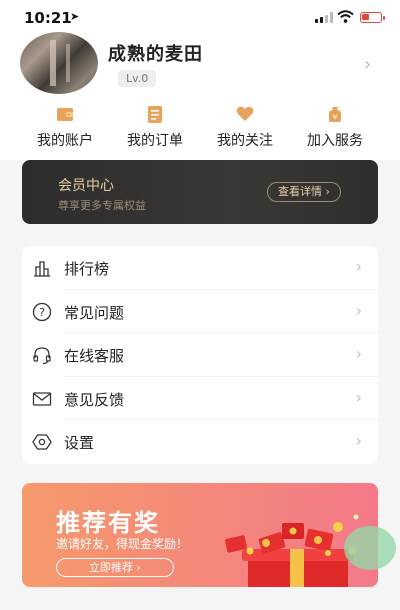  I want to click on quick-nav-label: 我的账户, so click(65, 141).